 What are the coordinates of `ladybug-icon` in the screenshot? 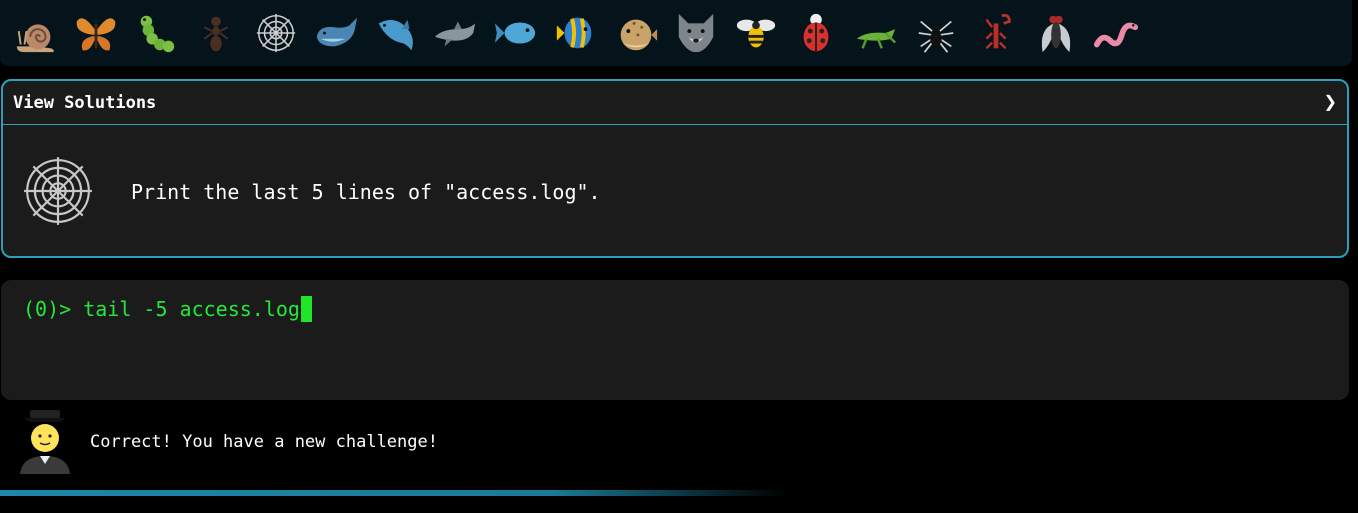 It's located at (816, 33).